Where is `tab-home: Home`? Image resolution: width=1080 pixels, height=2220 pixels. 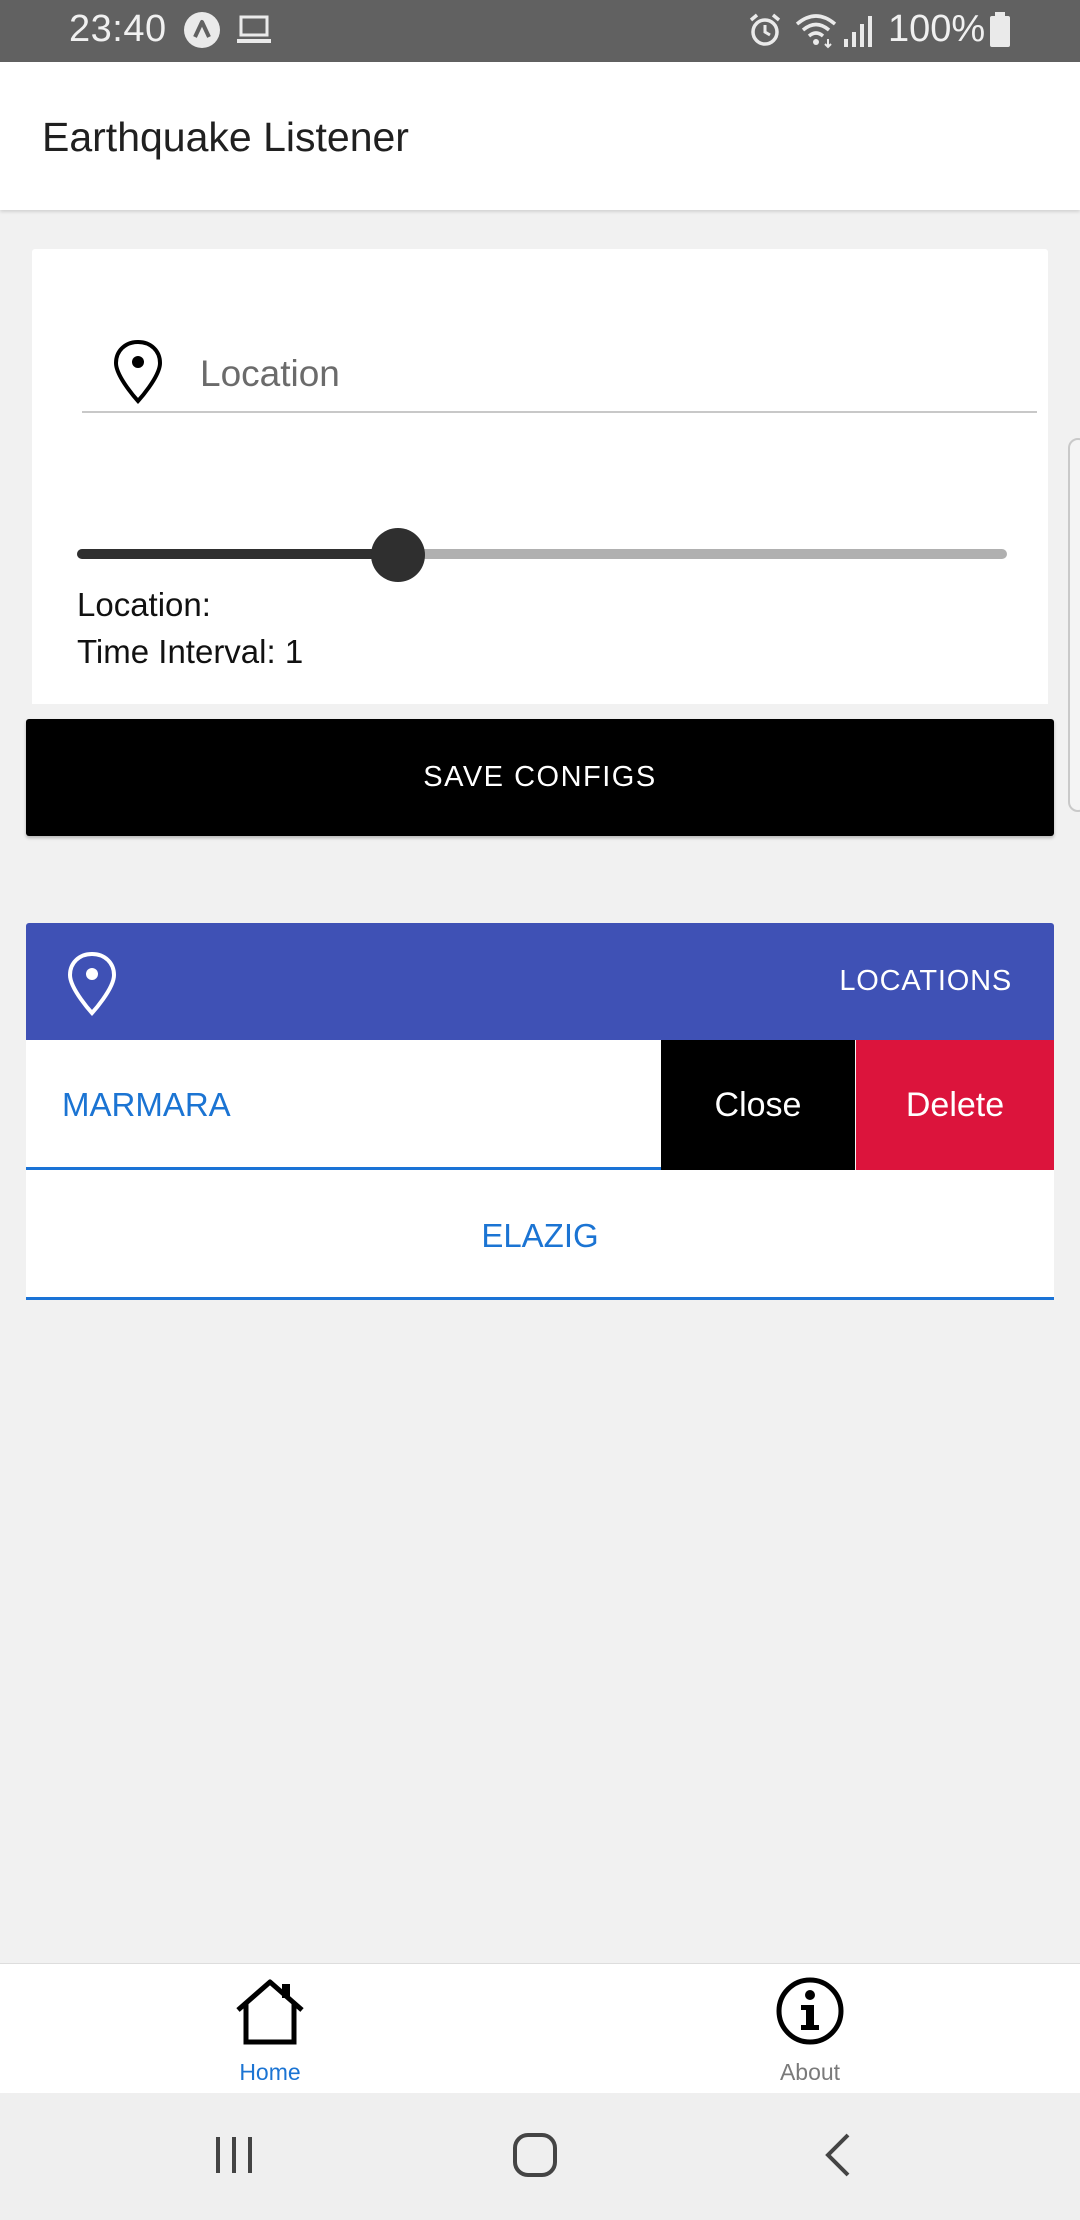
tab-home: Home is located at coordinates (270, 2029).